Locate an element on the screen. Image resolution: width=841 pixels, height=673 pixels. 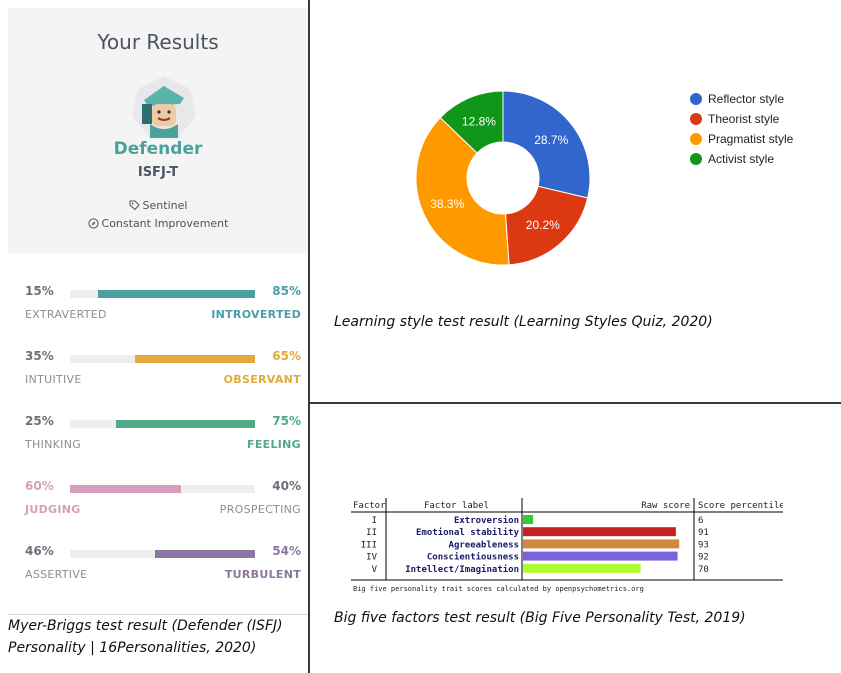
trait-row: 60% 40% JUDGING PROSPECTING is located at coordinates (163, 504).